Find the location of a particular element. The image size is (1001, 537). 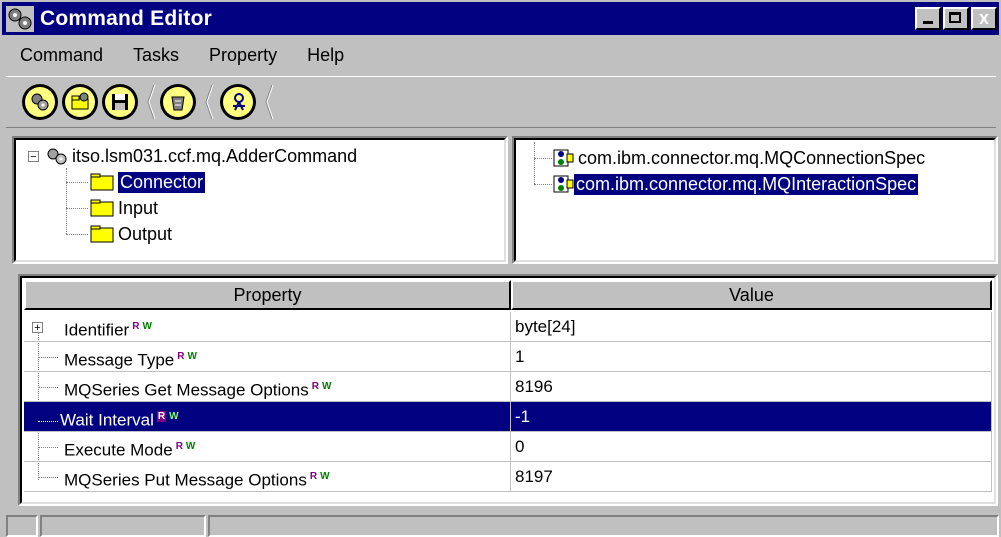

tree-collapse-icon: − is located at coordinates (33, 156).